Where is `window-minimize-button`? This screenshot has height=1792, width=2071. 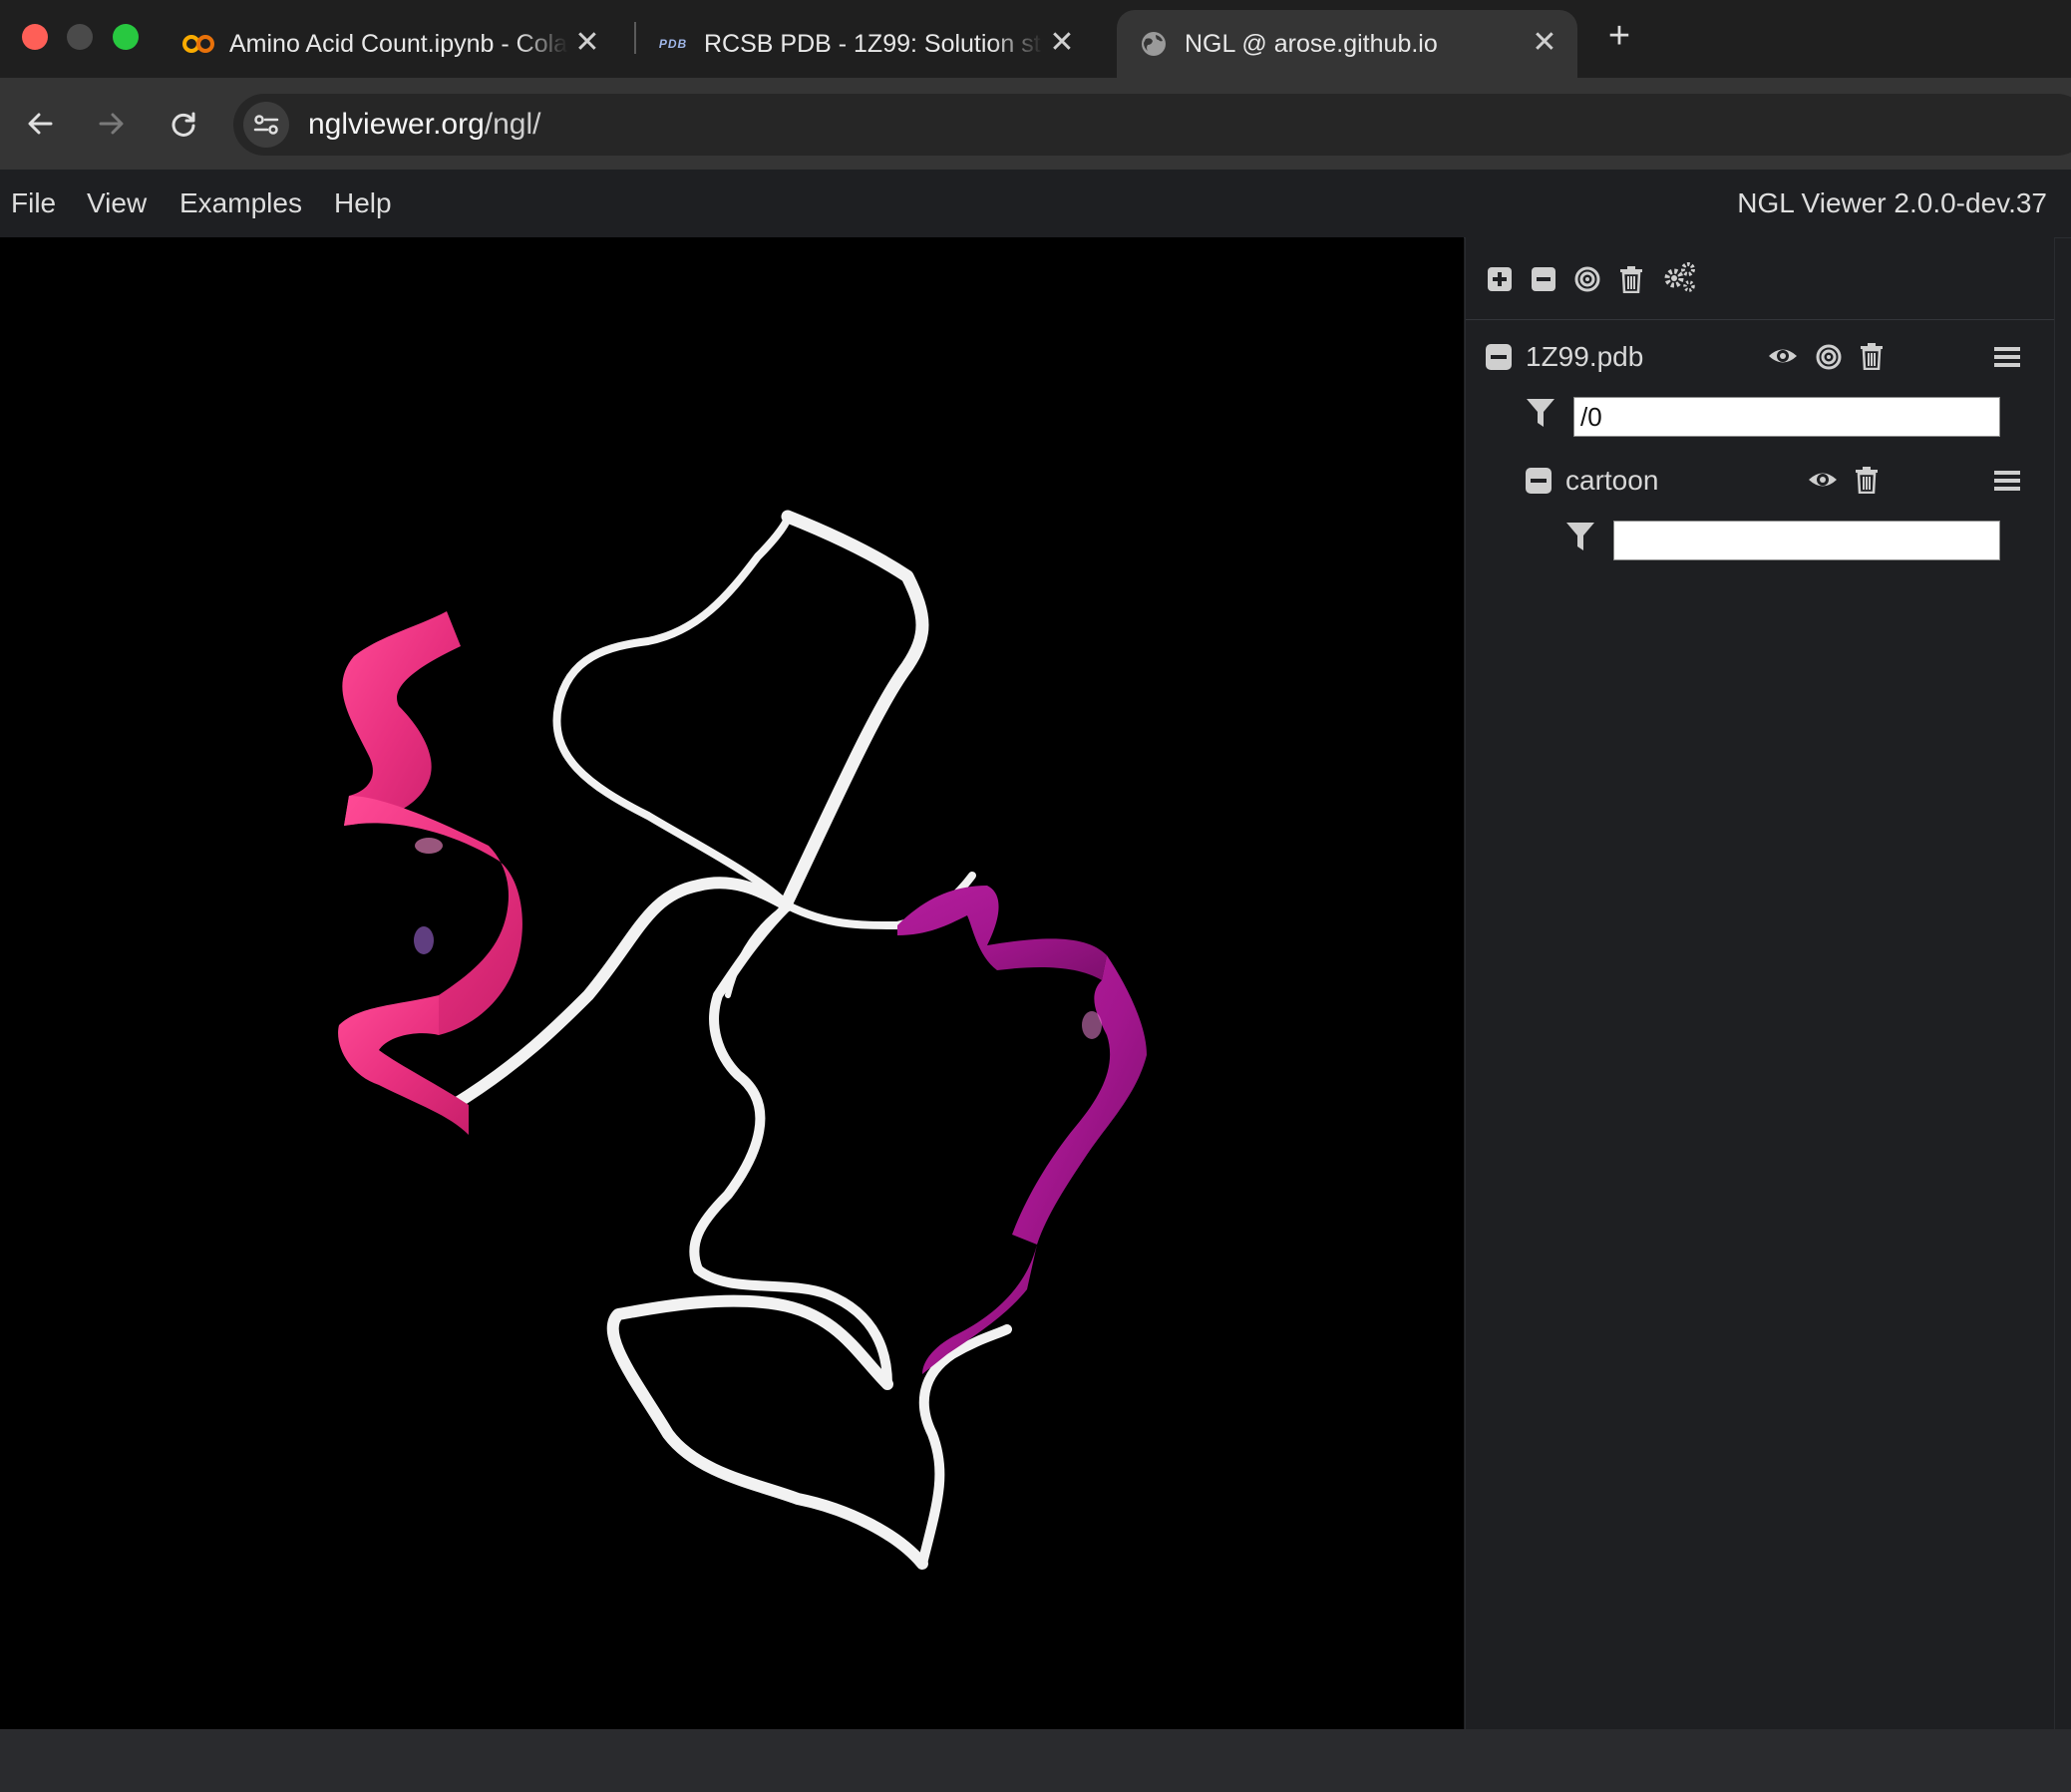 window-minimize-button is located at coordinates (80, 37).